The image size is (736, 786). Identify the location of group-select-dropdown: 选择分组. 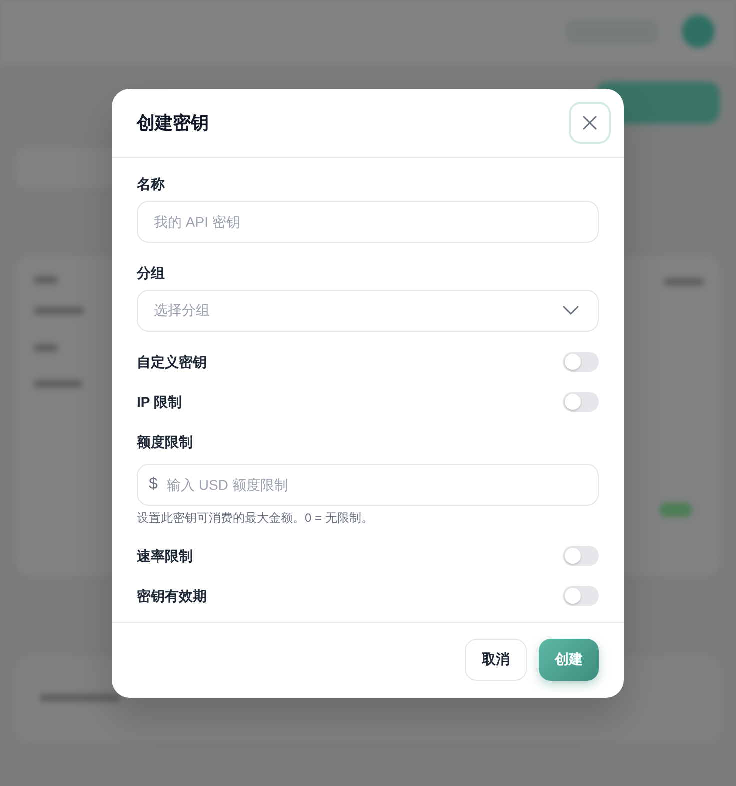
(368, 311).